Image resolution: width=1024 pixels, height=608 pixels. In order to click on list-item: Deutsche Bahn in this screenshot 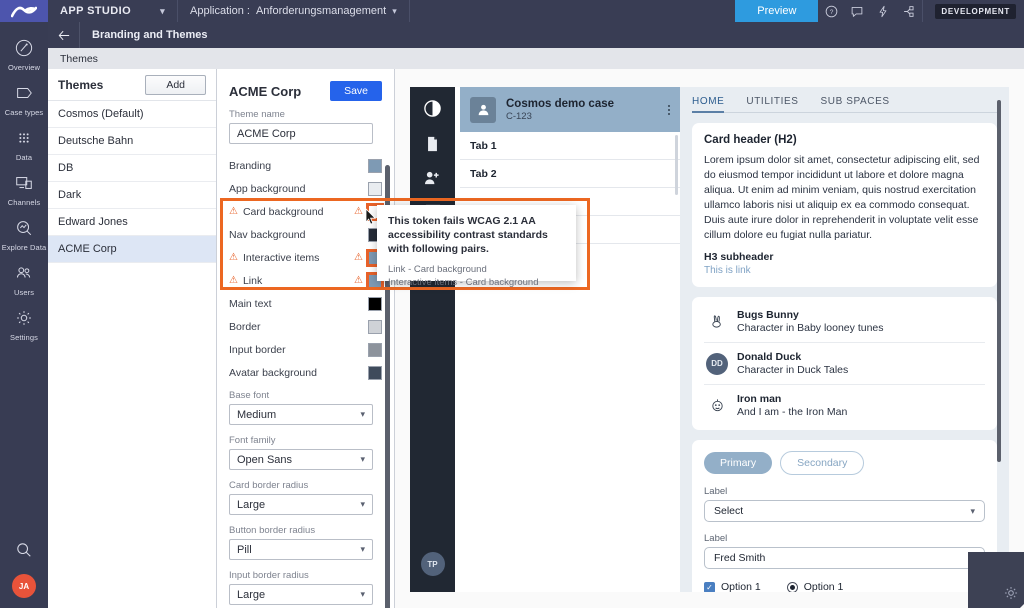, I will do `click(132, 141)`.